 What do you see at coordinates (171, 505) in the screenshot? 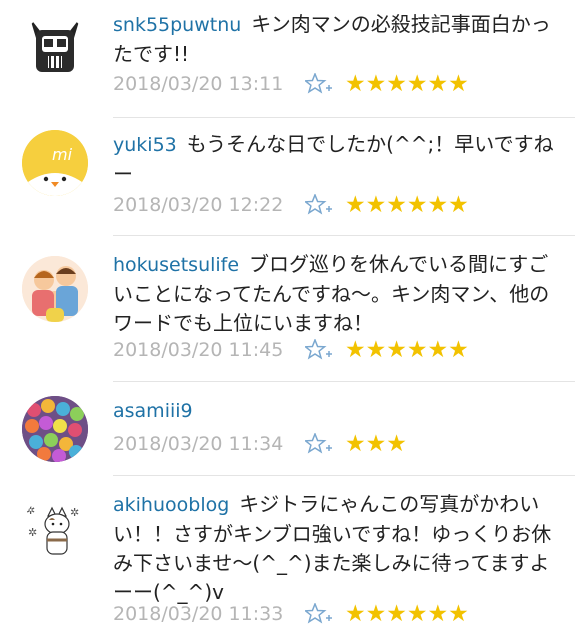
I see `comment-username: akihuooblog` at bounding box center [171, 505].